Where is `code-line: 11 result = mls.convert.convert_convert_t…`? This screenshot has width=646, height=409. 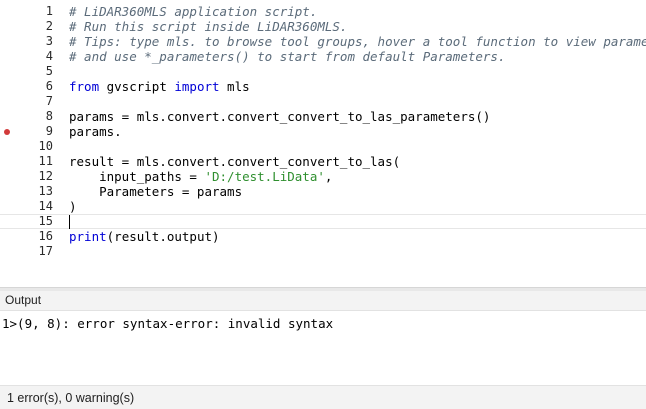 code-line: 11 result = mls.convert.convert_convert_t… is located at coordinates (323, 161).